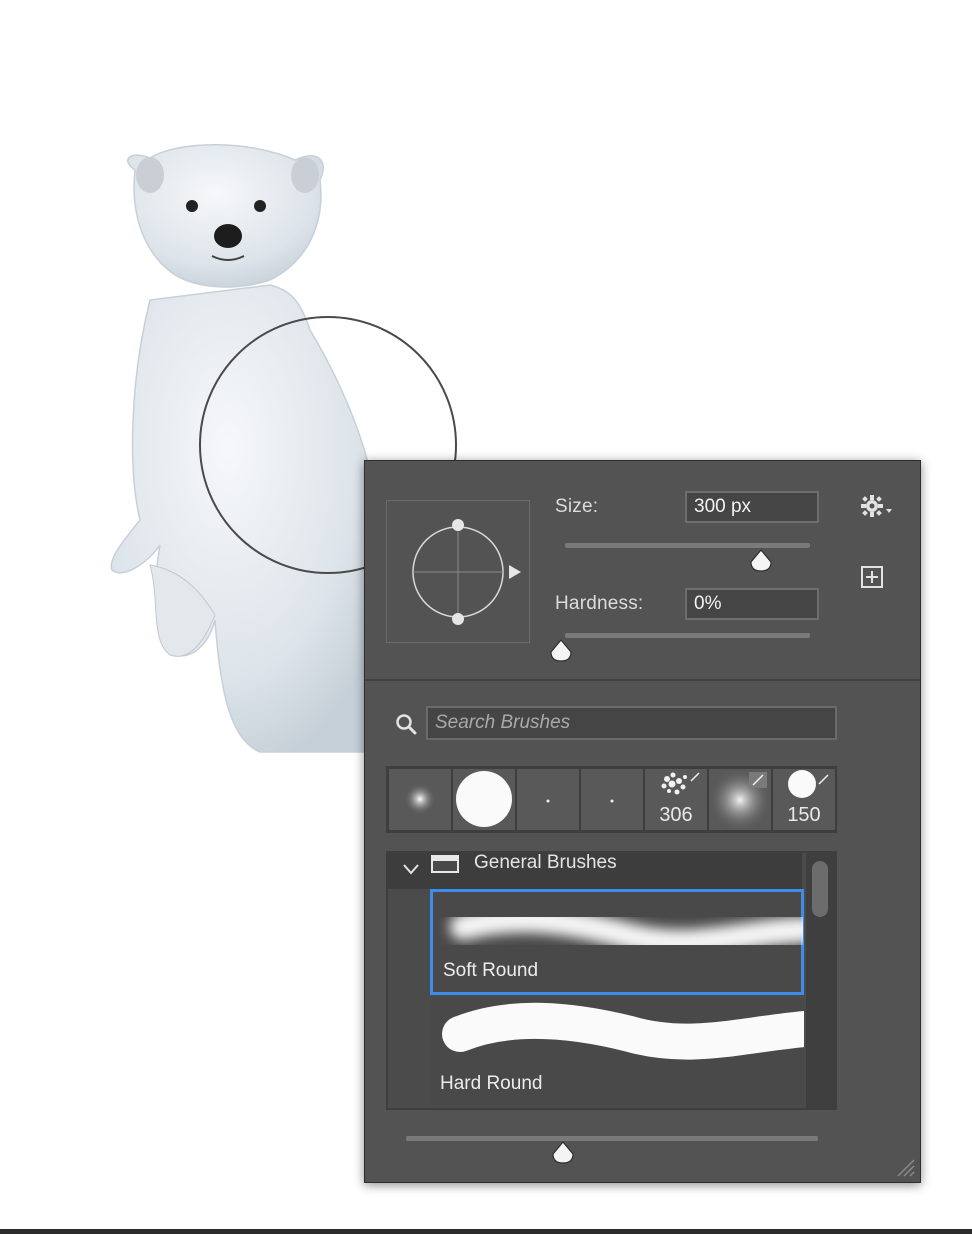 The image size is (972, 1234). What do you see at coordinates (804, 799) in the screenshot?
I see `preset-hard-round: 150` at bounding box center [804, 799].